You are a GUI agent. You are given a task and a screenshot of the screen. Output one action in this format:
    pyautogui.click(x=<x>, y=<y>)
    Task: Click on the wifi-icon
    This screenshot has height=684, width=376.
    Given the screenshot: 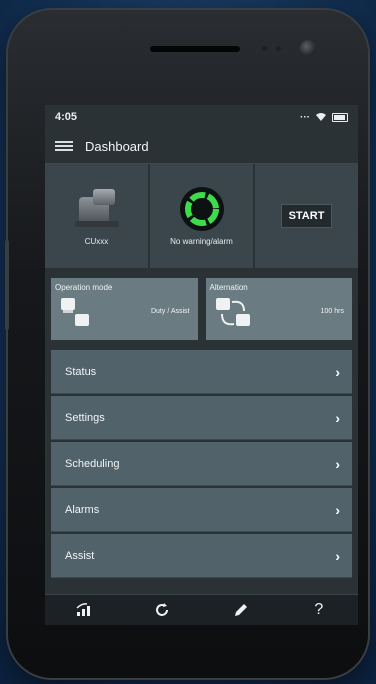 What is the action you would take?
    pyautogui.click(x=321, y=117)
    